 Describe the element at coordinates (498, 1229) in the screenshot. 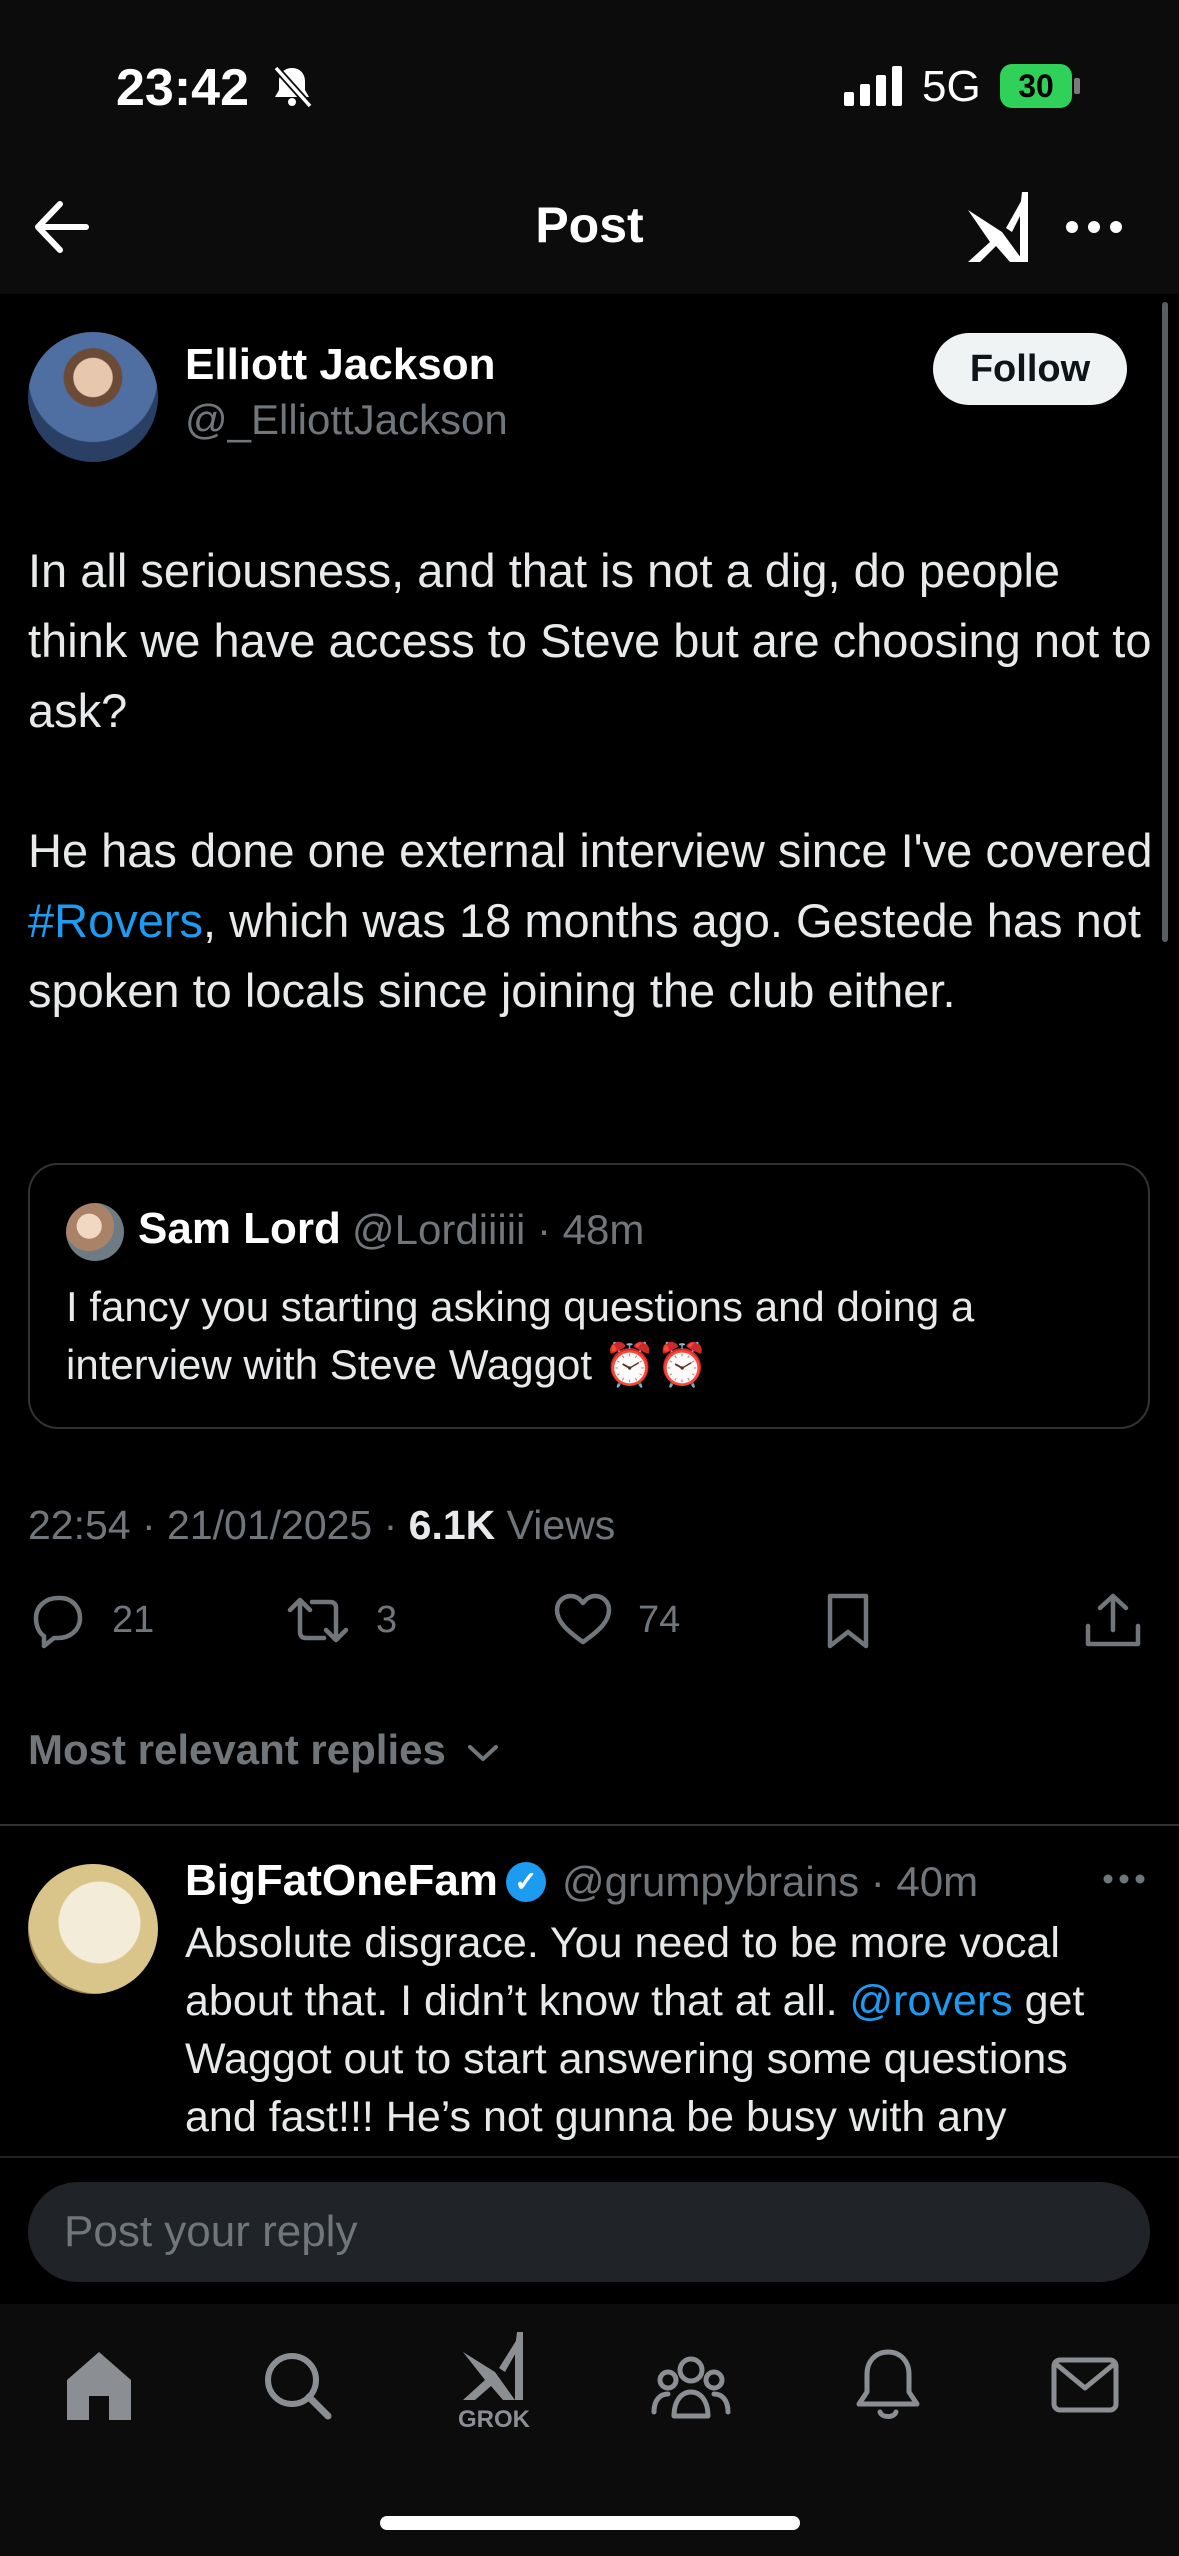

I see `quote-meta: @Lordiiiii · 48m` at that location.